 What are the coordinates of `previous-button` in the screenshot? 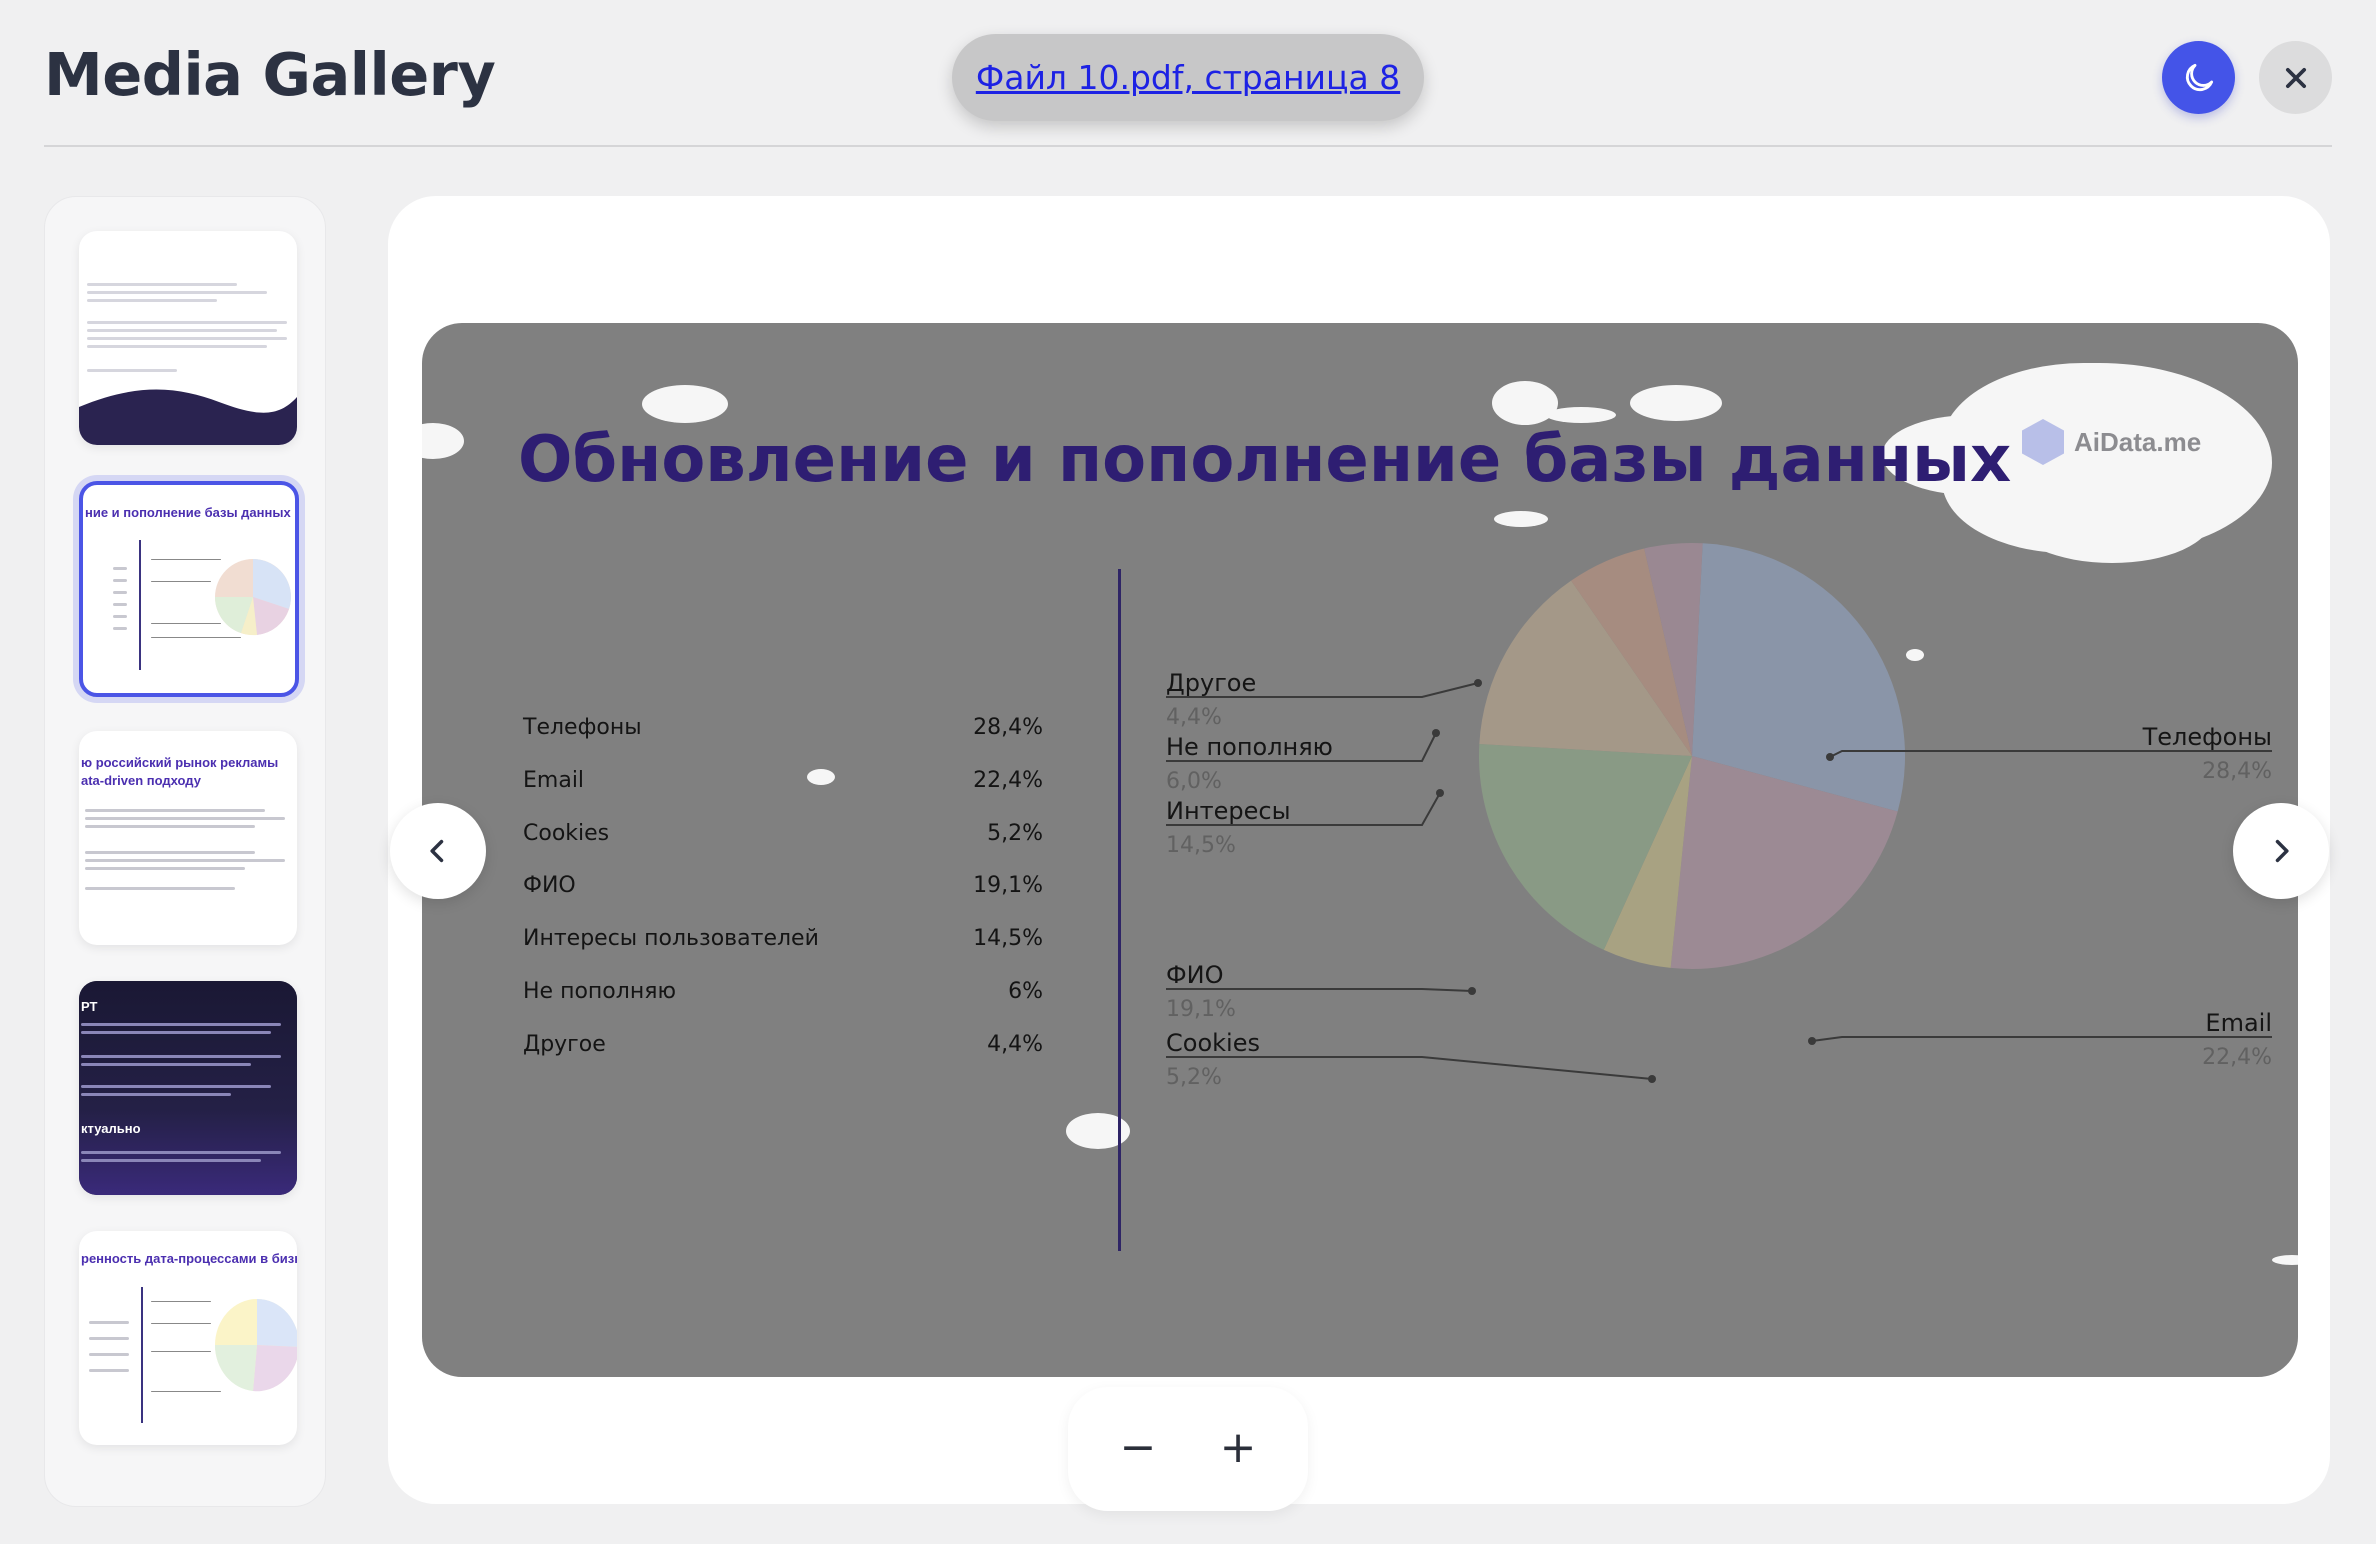 It's located at (438, 851).